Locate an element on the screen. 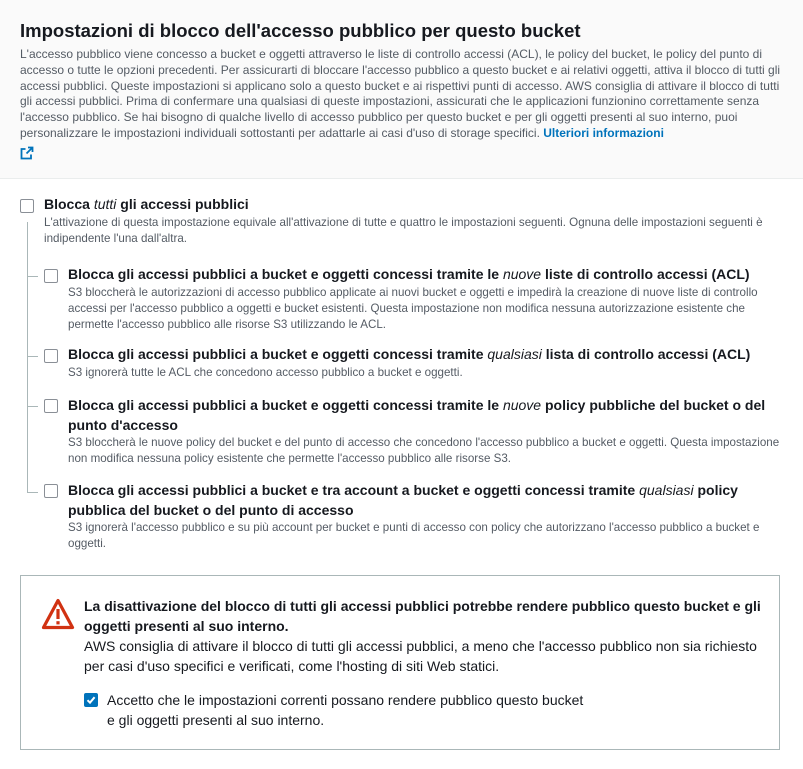 The image size is (803, 769). learn-more-link: Ulteriori informazioni is located at coordinates (603, 133).